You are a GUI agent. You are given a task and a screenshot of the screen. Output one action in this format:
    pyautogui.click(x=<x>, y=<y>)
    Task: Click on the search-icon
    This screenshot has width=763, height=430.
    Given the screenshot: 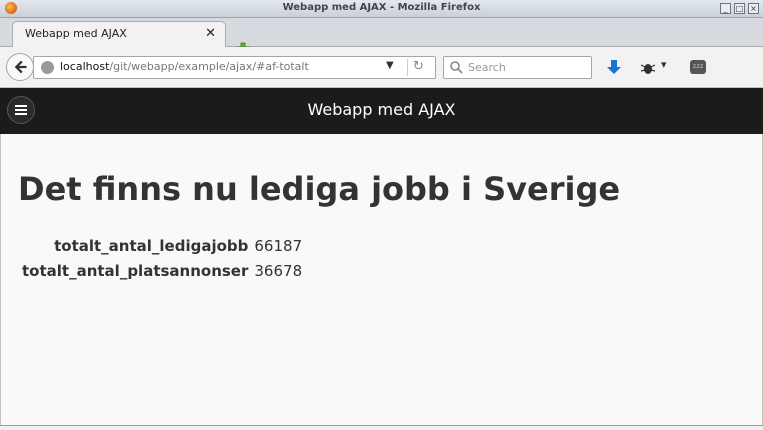 What is the action you would take?
    pyautogui.click(x=456, y=67)
    